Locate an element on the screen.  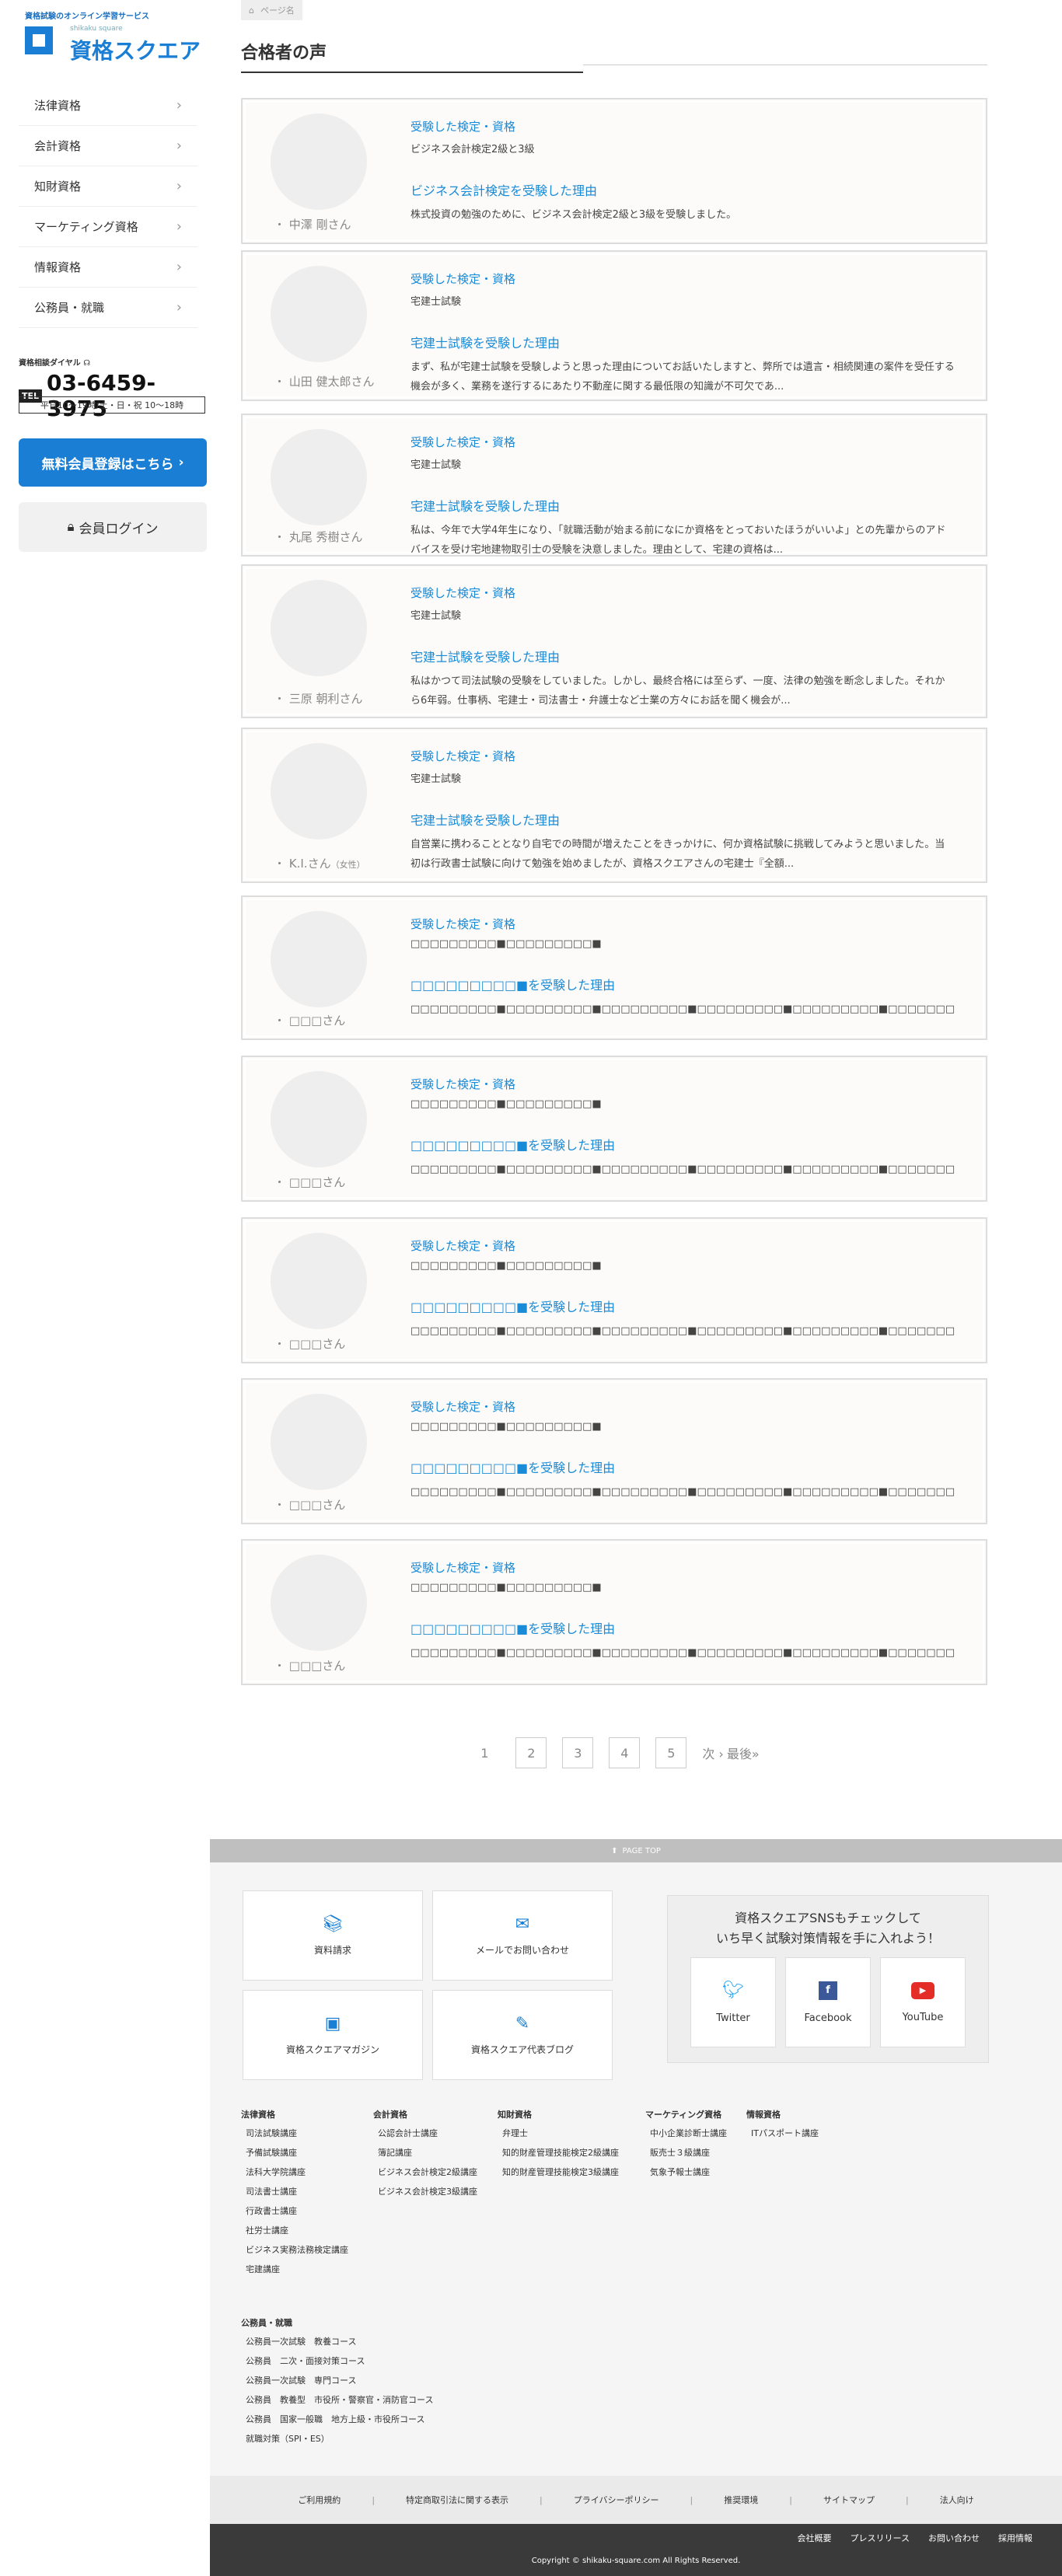
tel-number: 03-6459-3975 is located at coordinates (128, 396).